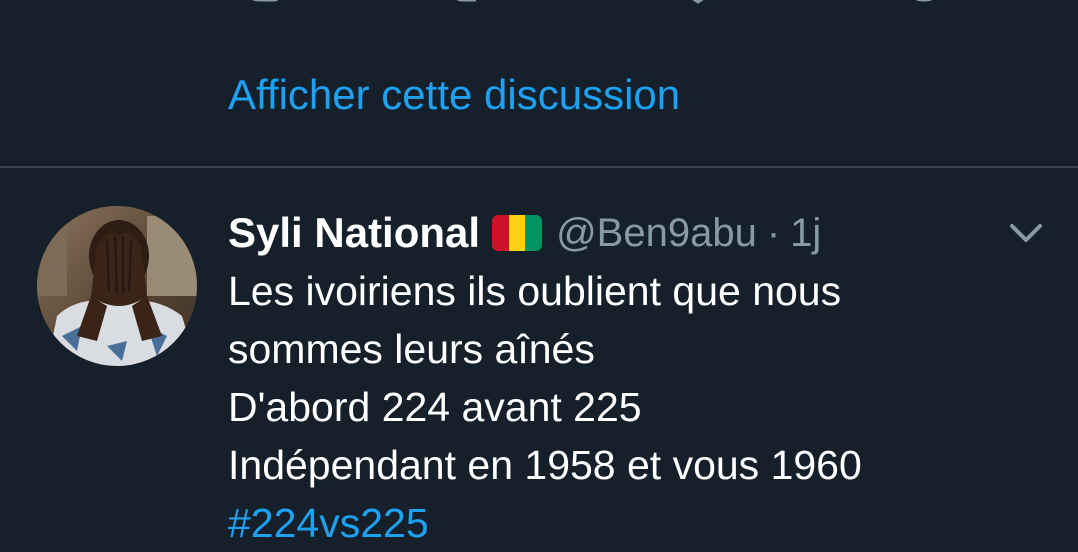 This screenshot has width=1078, height=552. I want to click on tweet-header: Syli National @Ben9abu · 1j, so click(524, 233).